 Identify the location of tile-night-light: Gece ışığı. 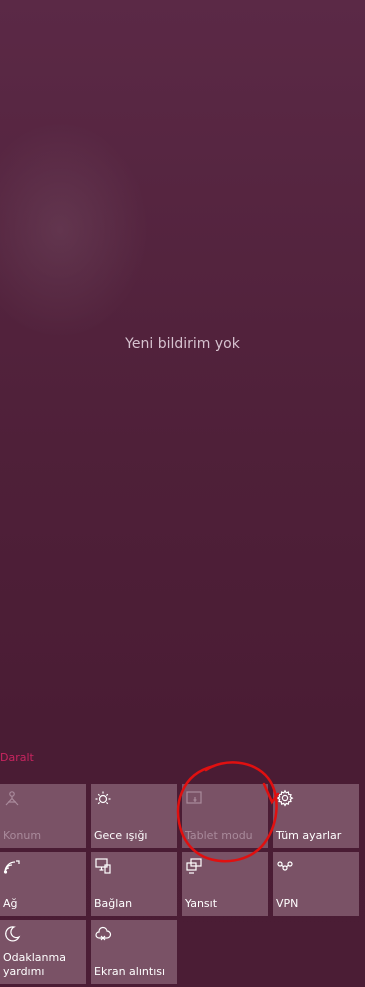
(134, 816).